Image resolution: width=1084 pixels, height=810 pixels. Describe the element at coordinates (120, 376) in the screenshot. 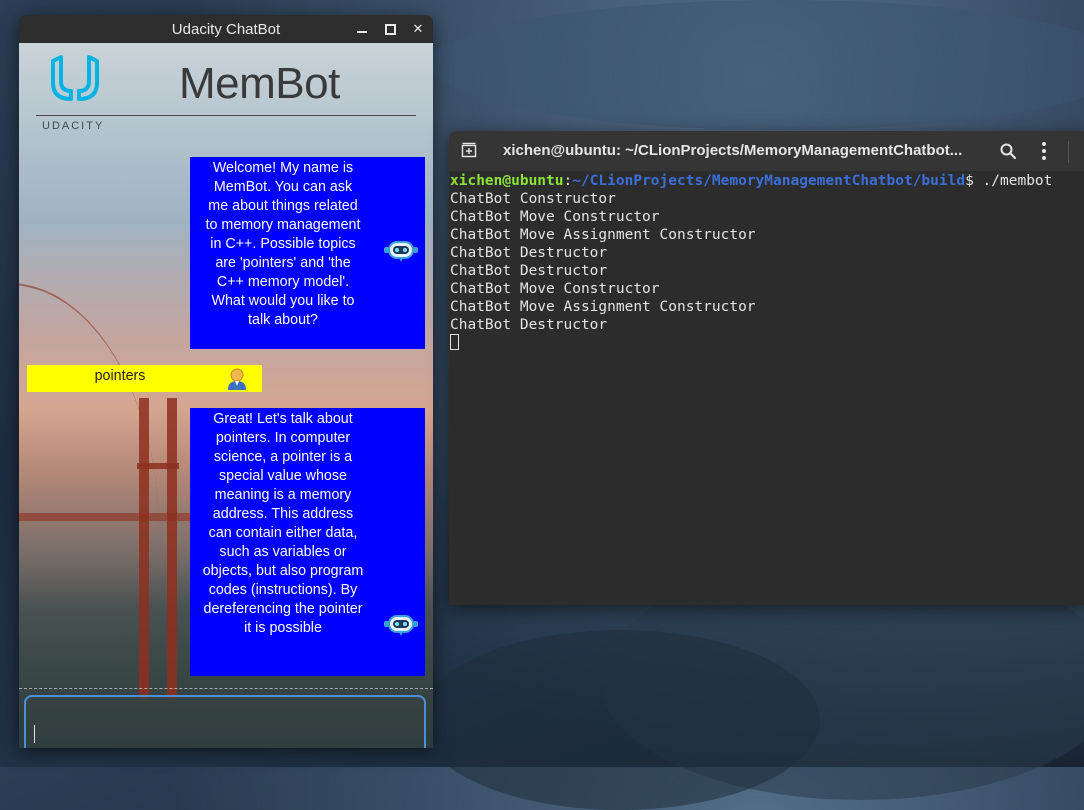

I see `message-text: pointers` at that location.